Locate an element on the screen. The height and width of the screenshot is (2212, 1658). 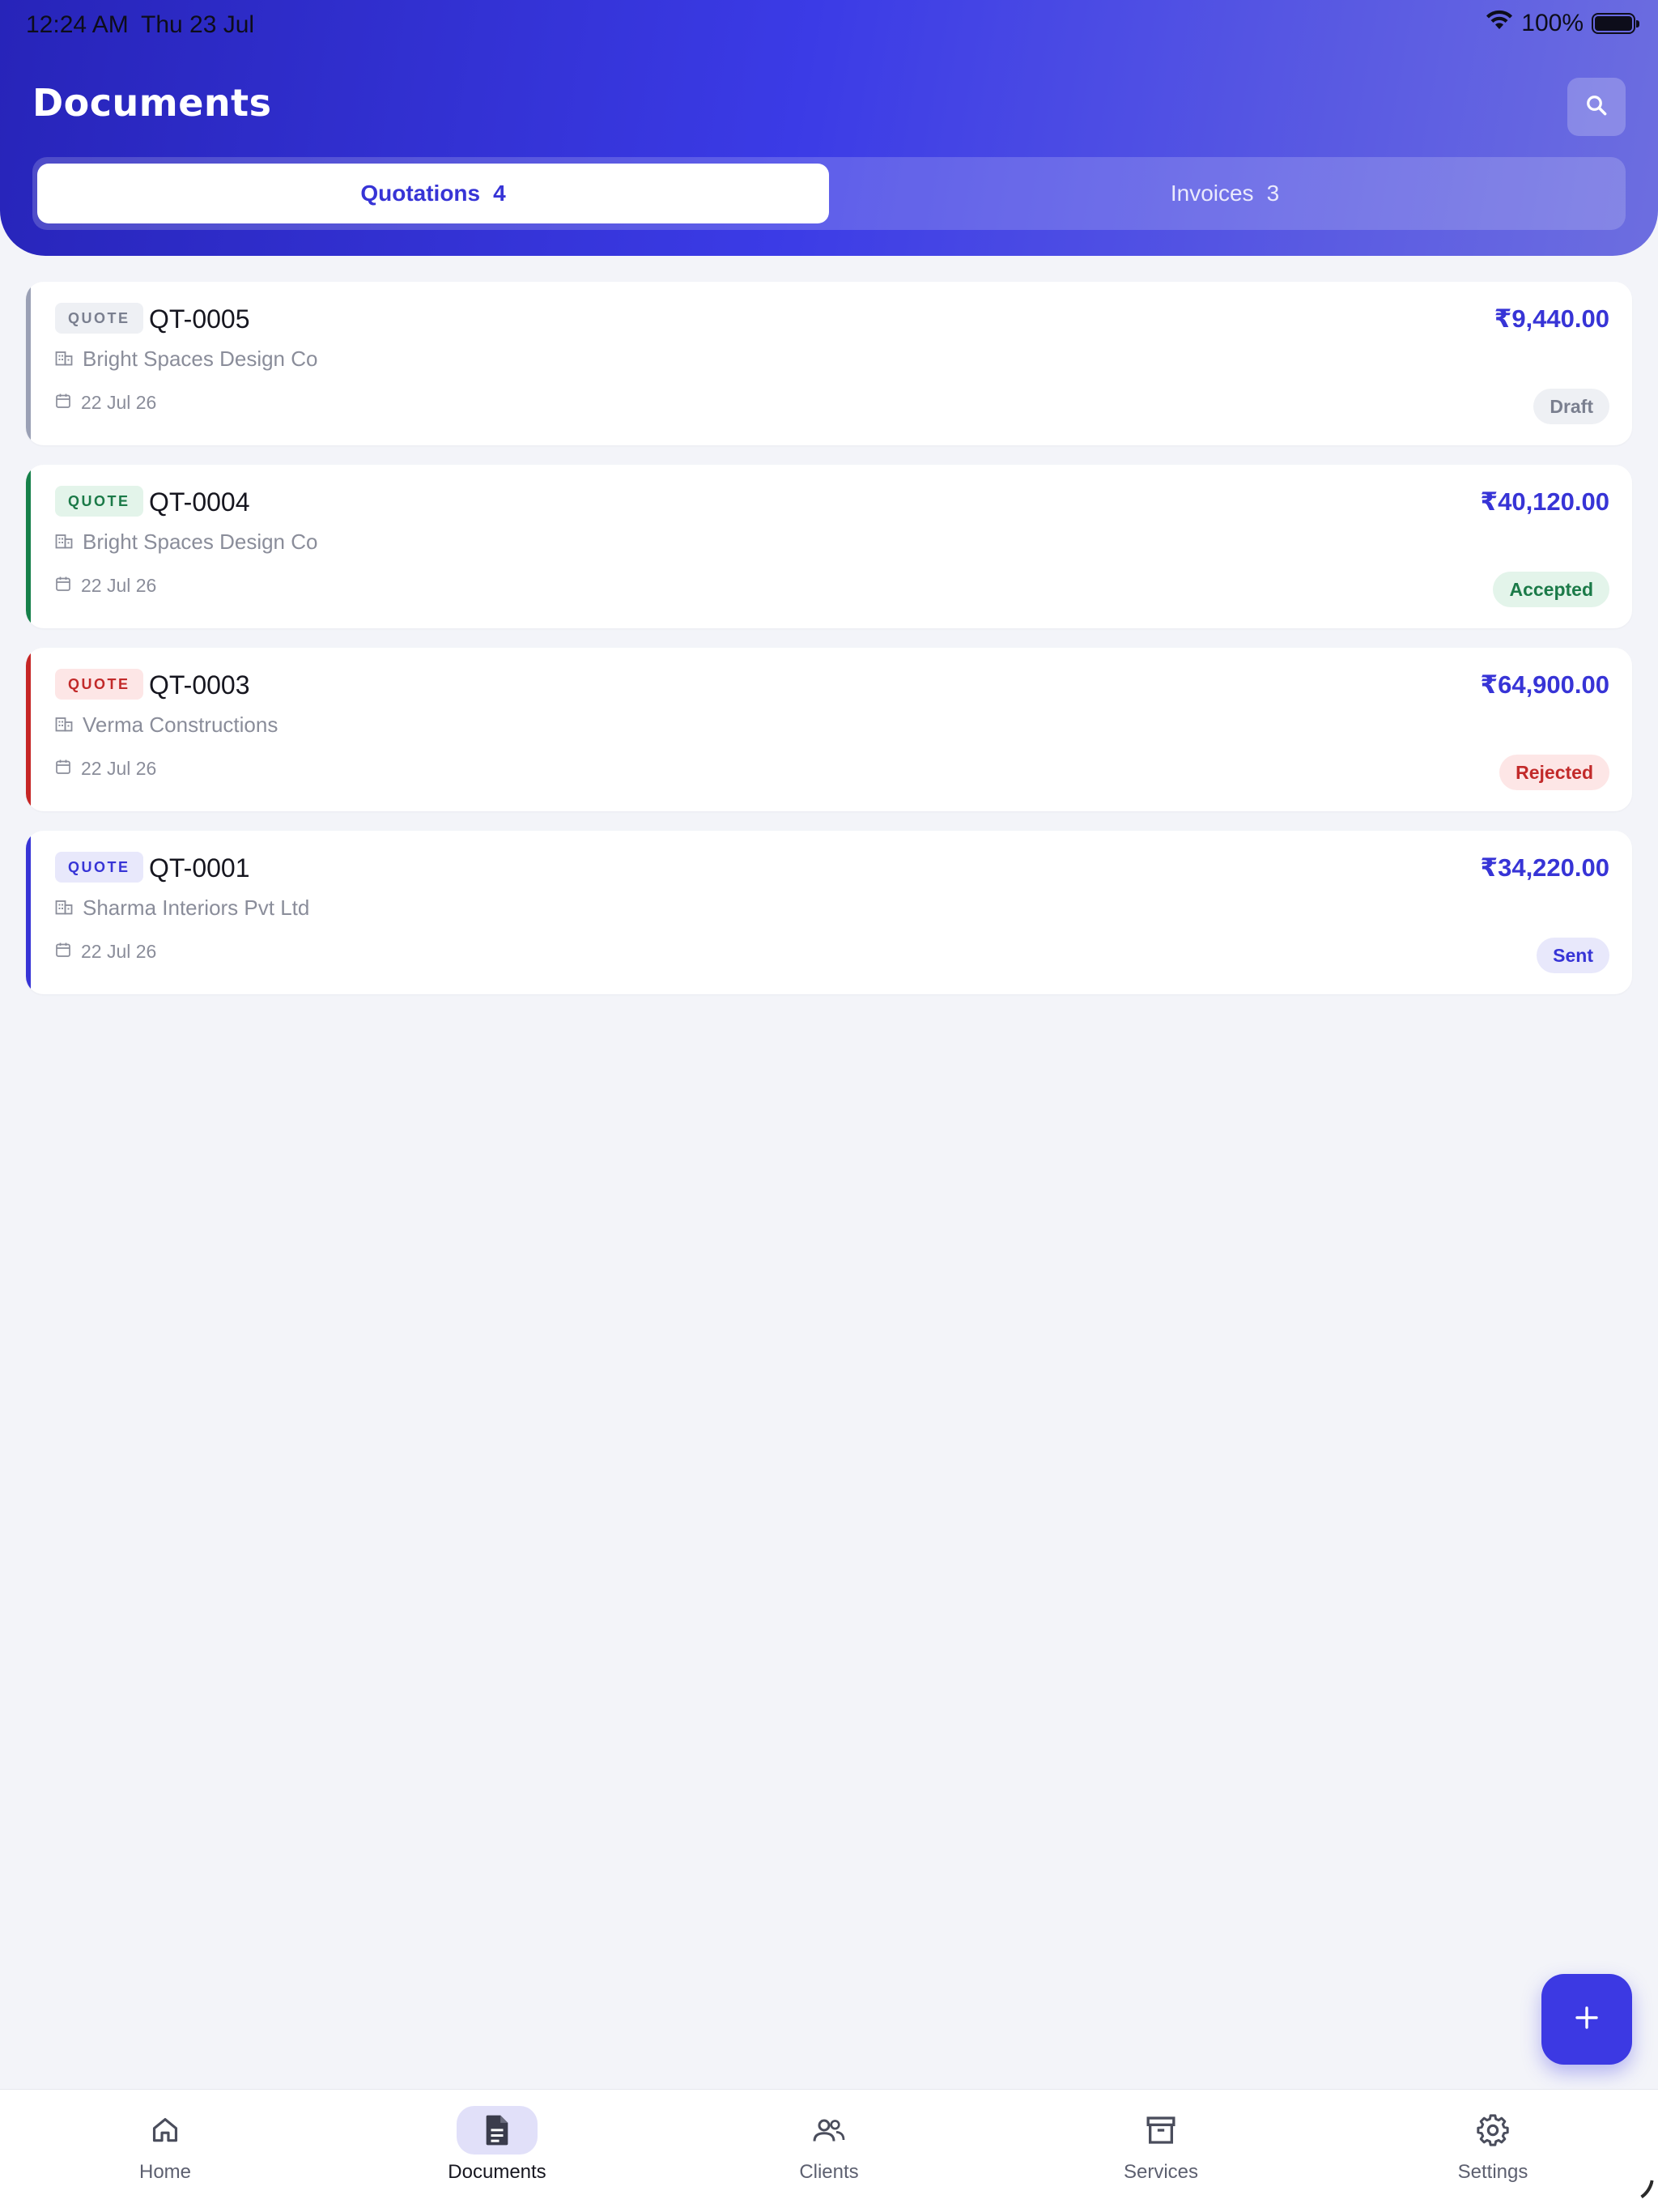
tab-count: 4 is located at coordinates (499, 194).